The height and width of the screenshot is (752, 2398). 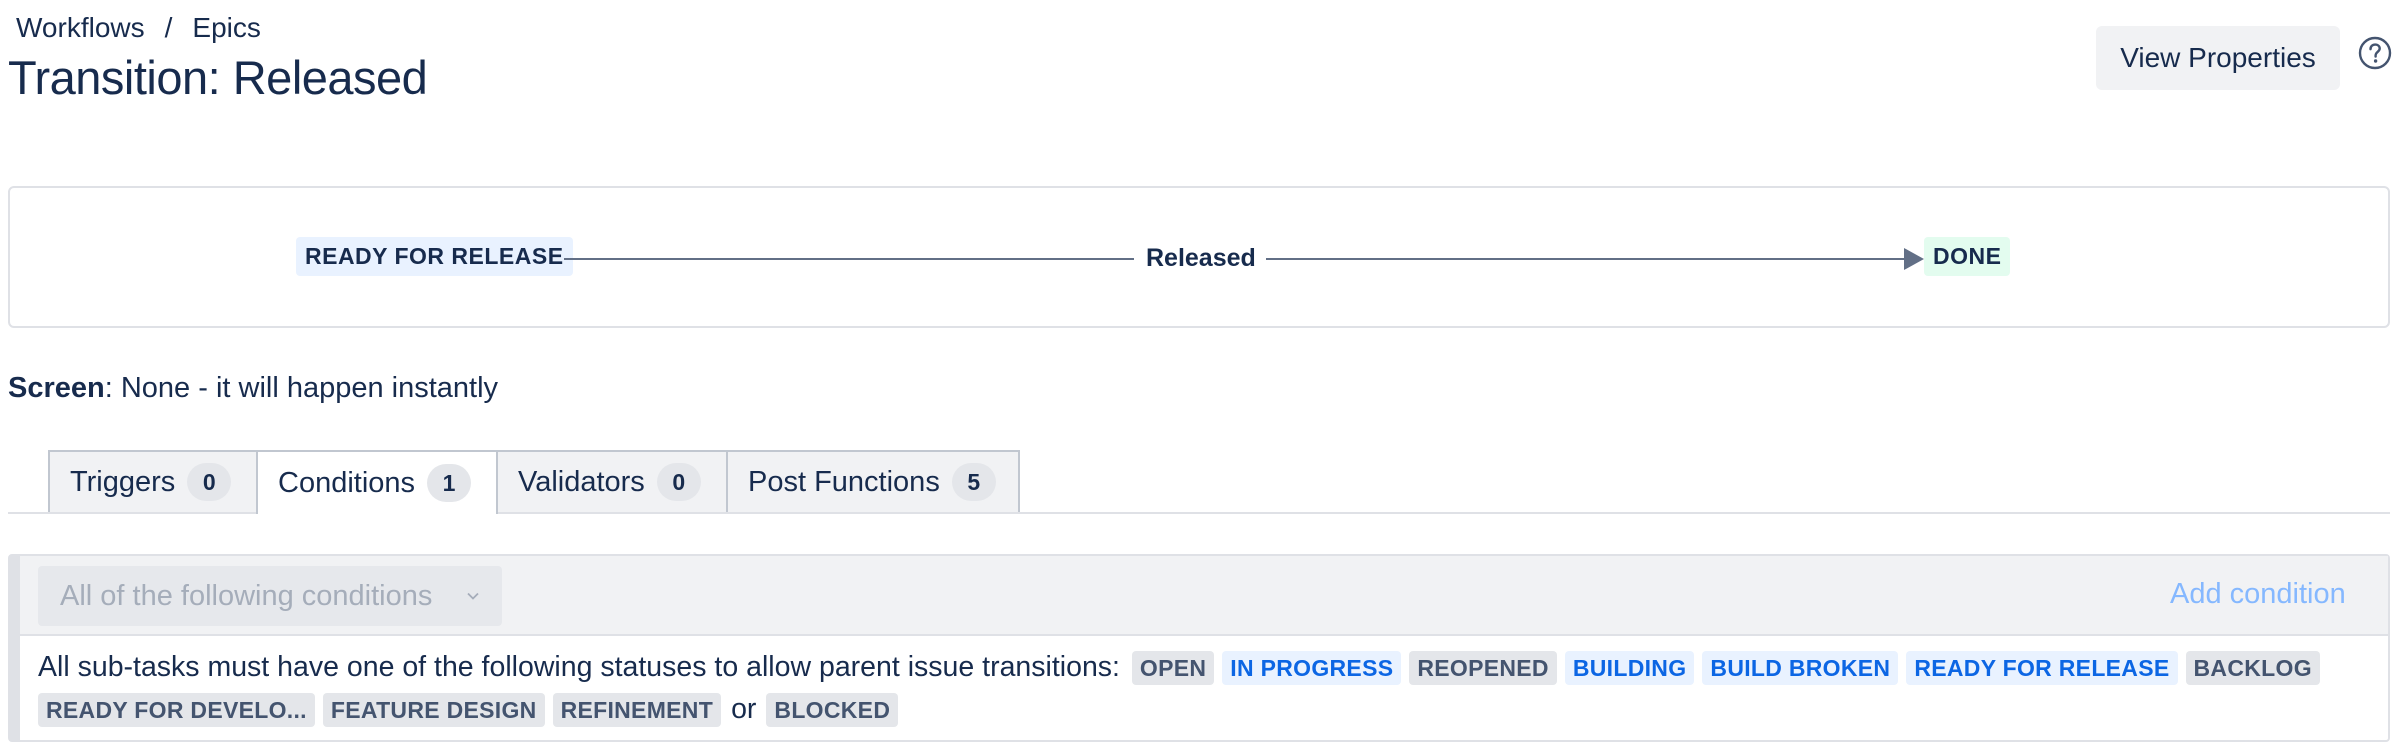 What do you see at coordinates (581, 481) in the screenshot?
I see `tab-label: Validators` at bounding box center [581, 481].